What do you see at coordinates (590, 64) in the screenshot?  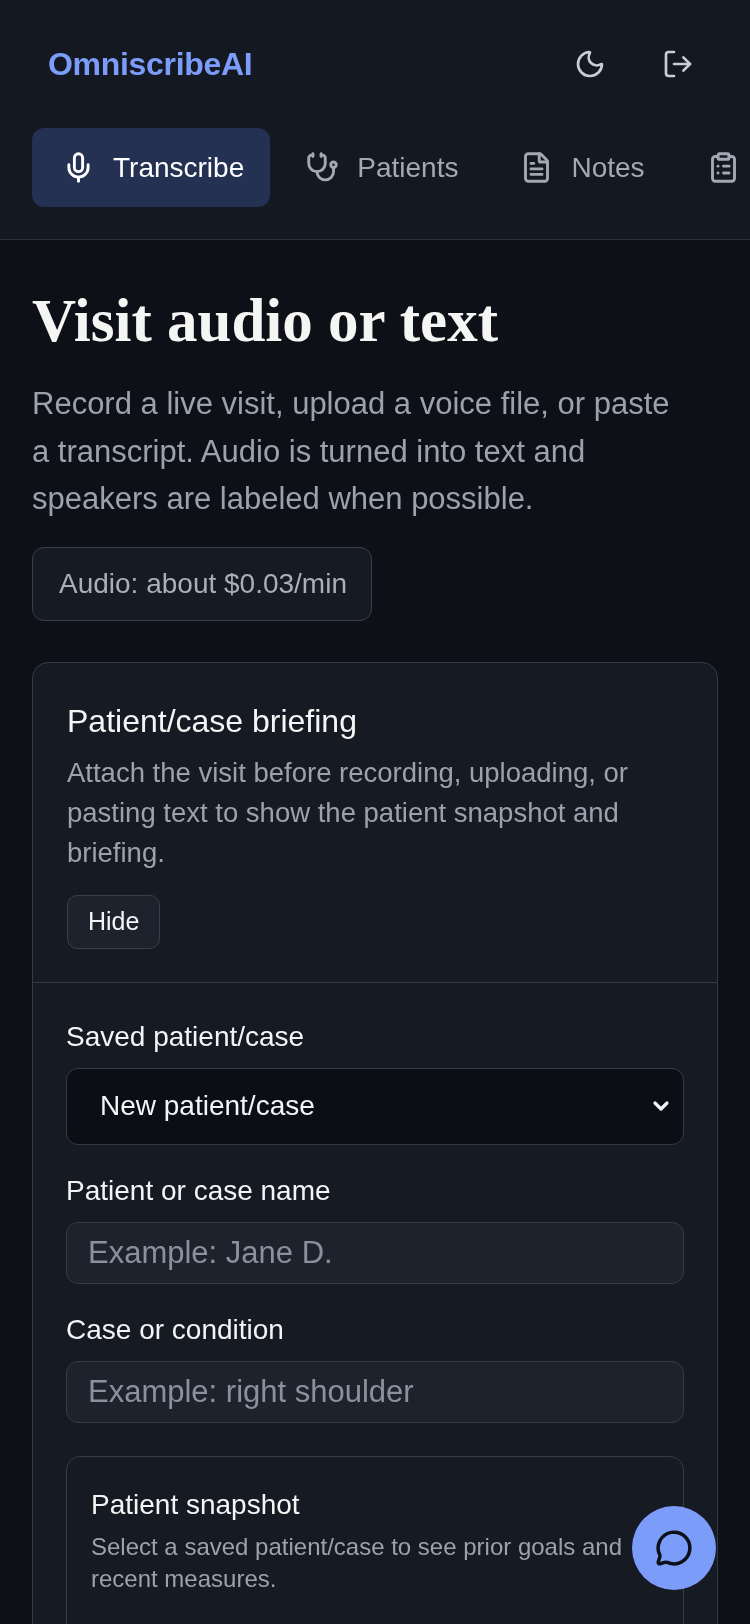 I see `moon-icon` at bounding box center [590, 64].